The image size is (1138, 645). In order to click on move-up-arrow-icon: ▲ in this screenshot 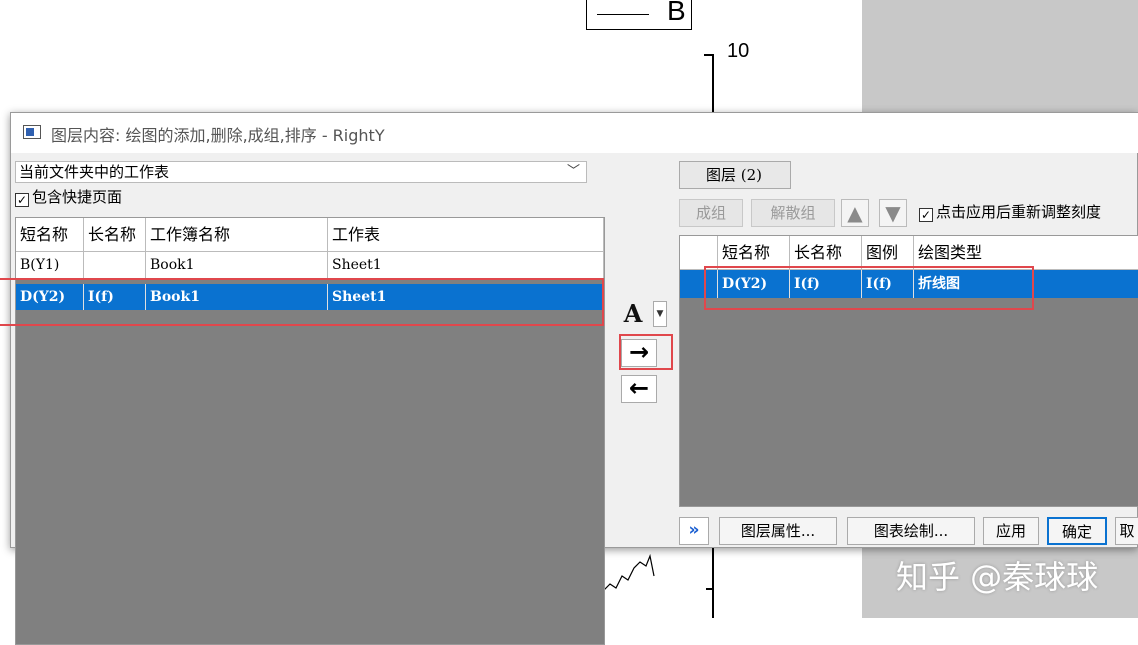, I will do `click(855, 213)`.